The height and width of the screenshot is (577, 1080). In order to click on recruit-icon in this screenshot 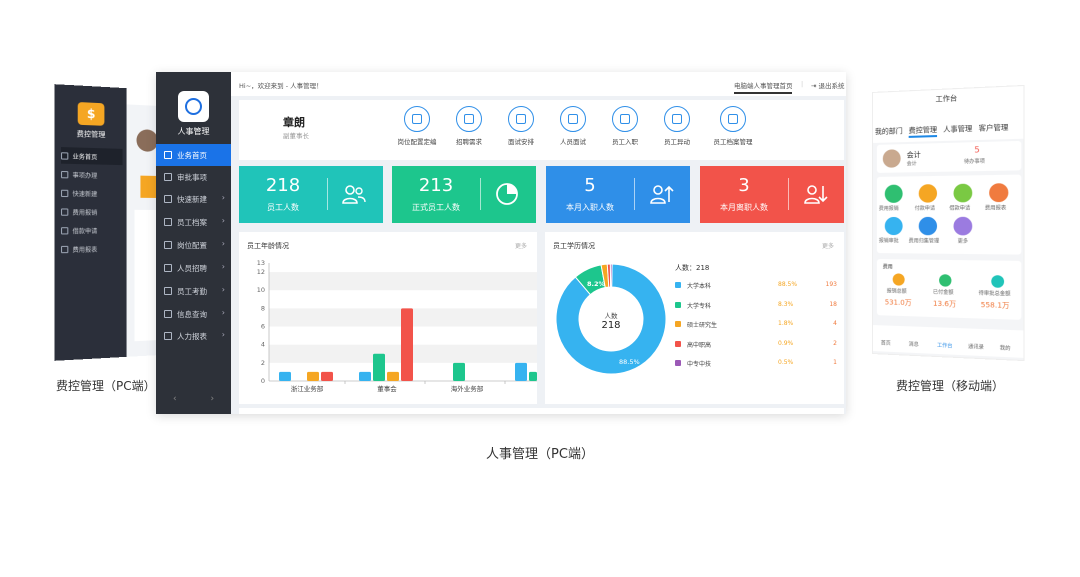, I will do `click(469, 119)`.